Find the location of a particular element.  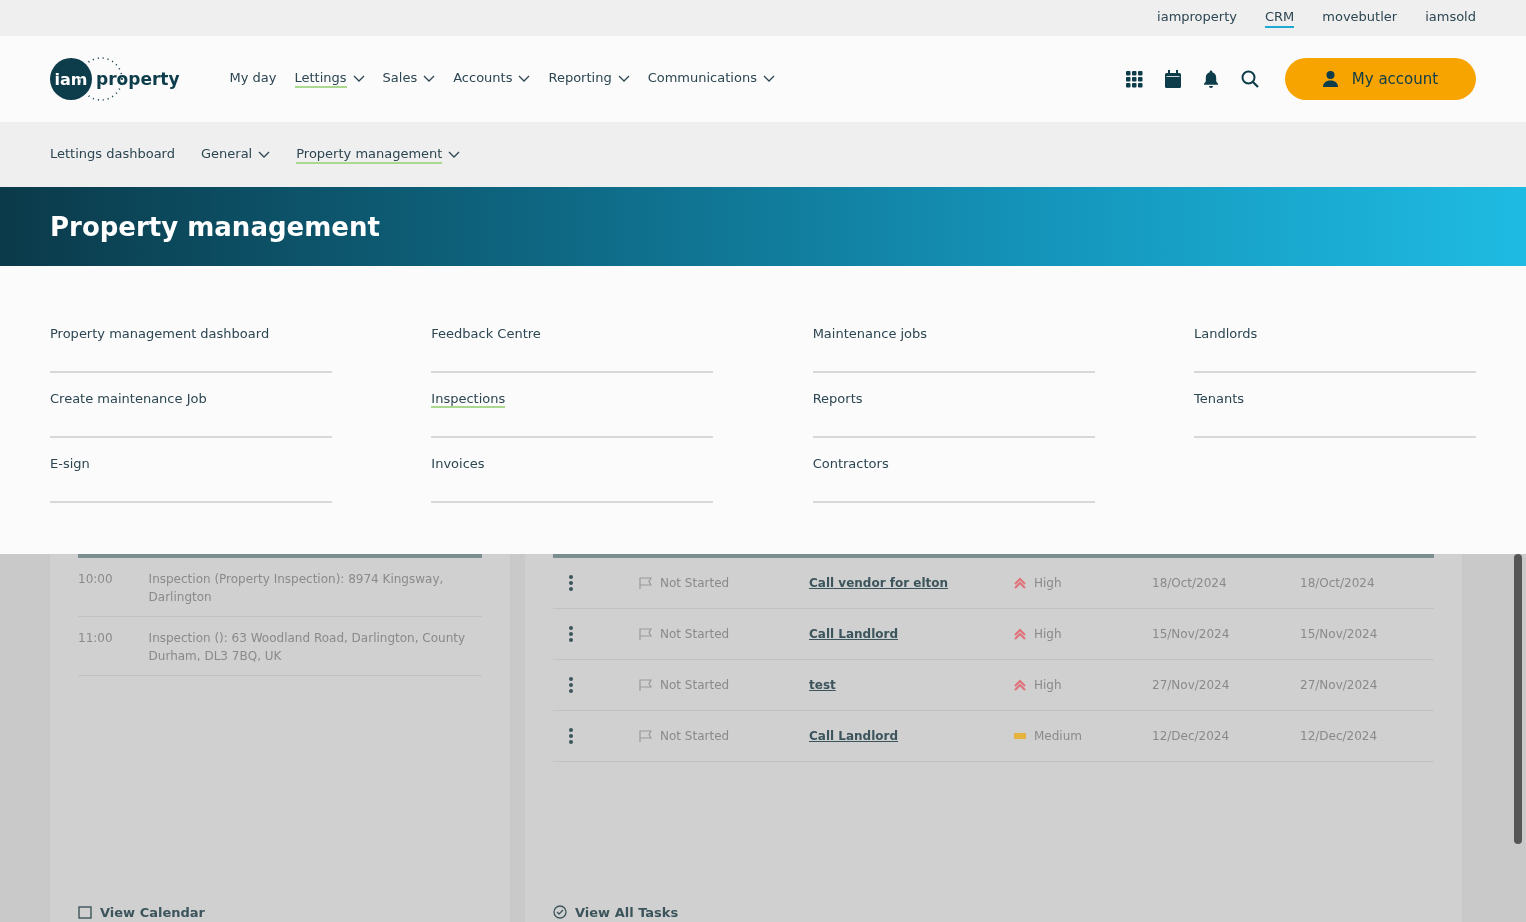

subnav-link: Lettings dashboard is located at coordinates (112, 154).